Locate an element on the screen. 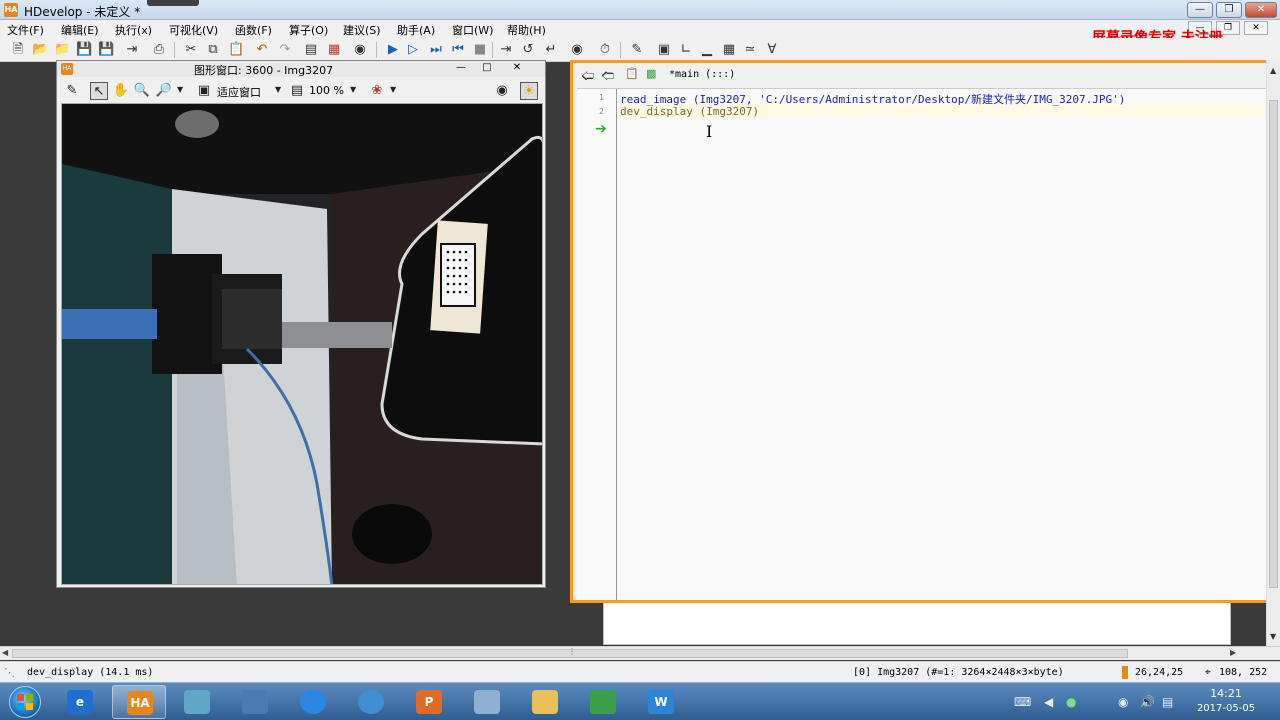 The width and height of the screenshot is (1280, 720). print-icon: ⎙ is located at coordinates (159, 50).